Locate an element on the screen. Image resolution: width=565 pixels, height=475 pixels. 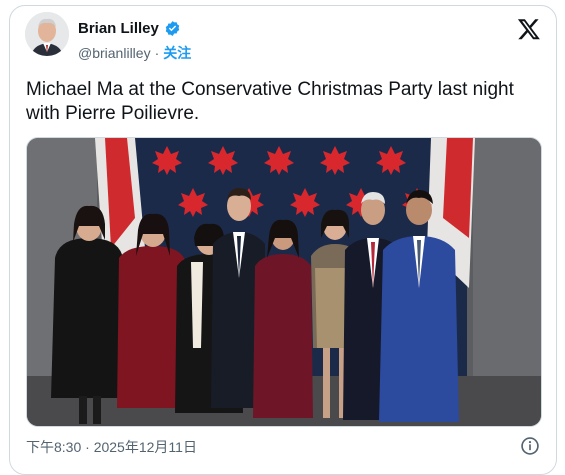
info-icon is located at coordinates (530, 446).